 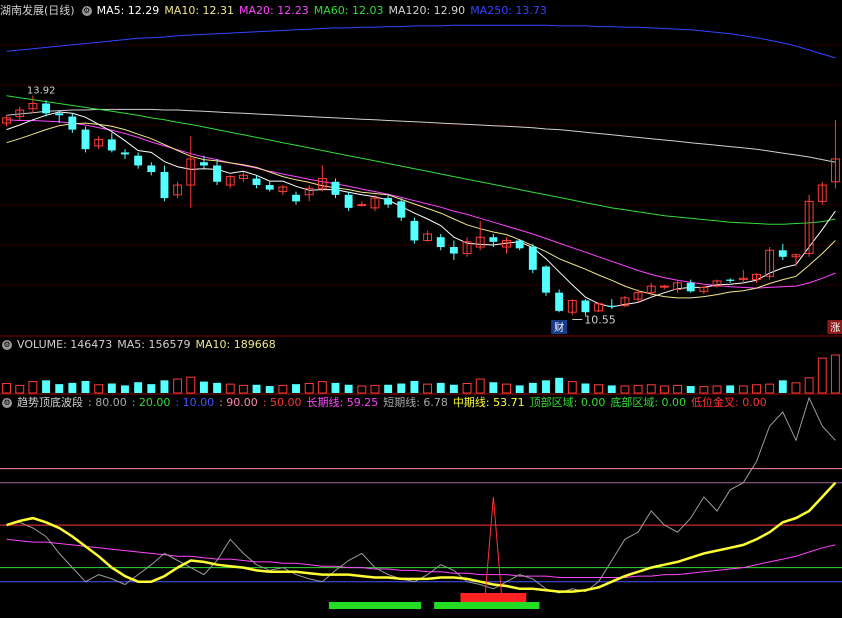 I want to click on badge-cai: 财, so click(x=559, y=327).